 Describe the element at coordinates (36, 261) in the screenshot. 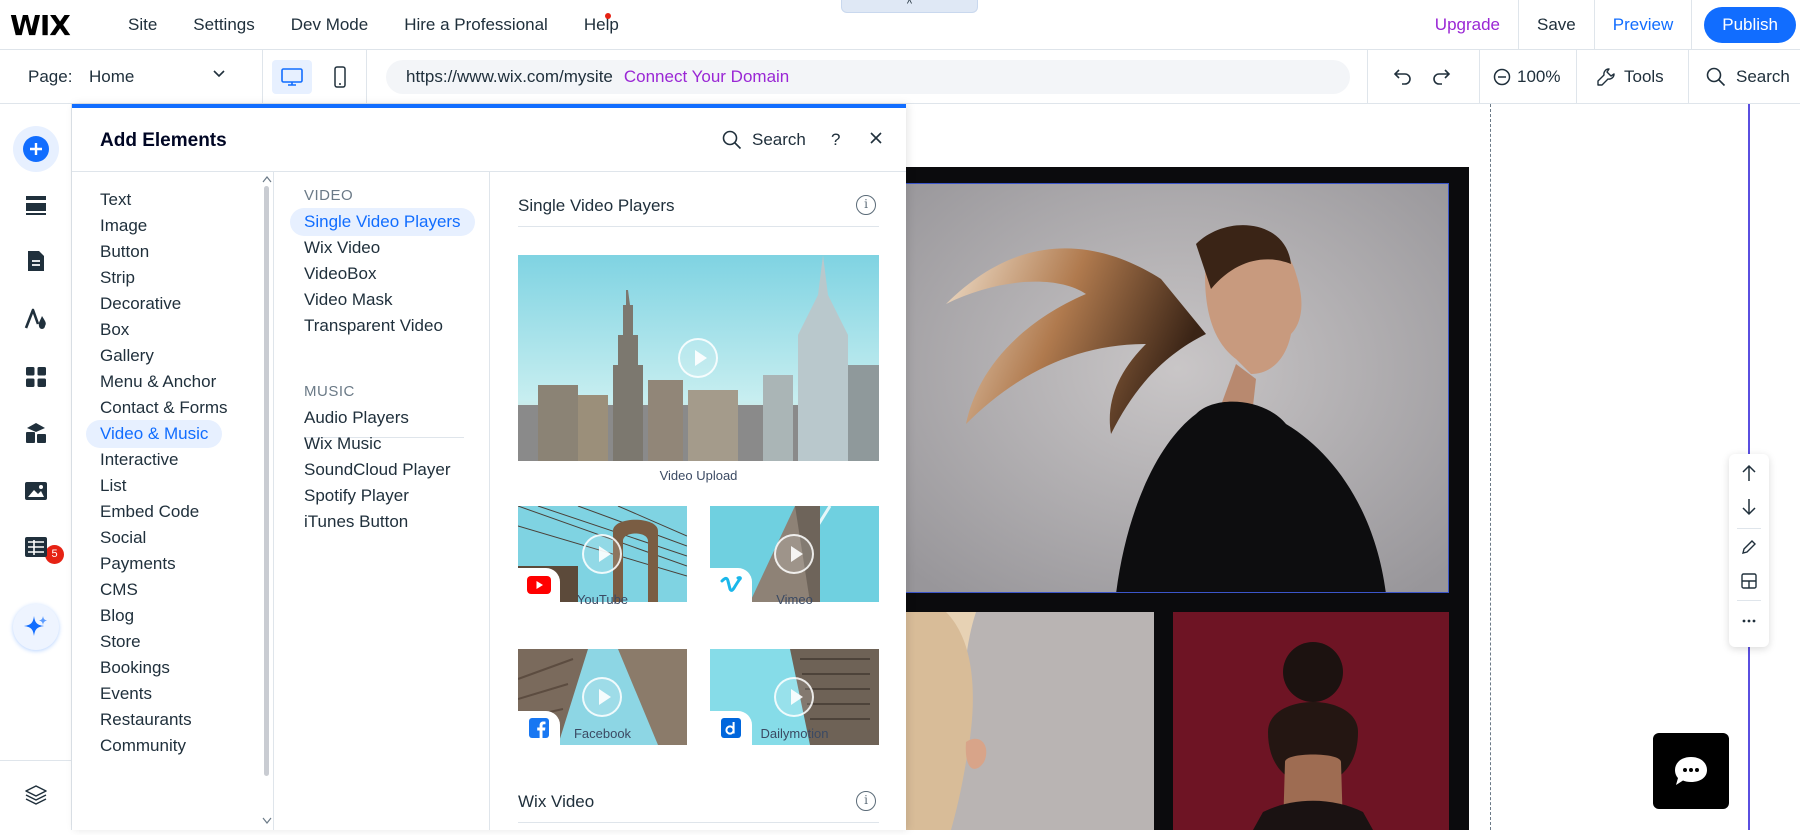

I see `pages-button` at that location.